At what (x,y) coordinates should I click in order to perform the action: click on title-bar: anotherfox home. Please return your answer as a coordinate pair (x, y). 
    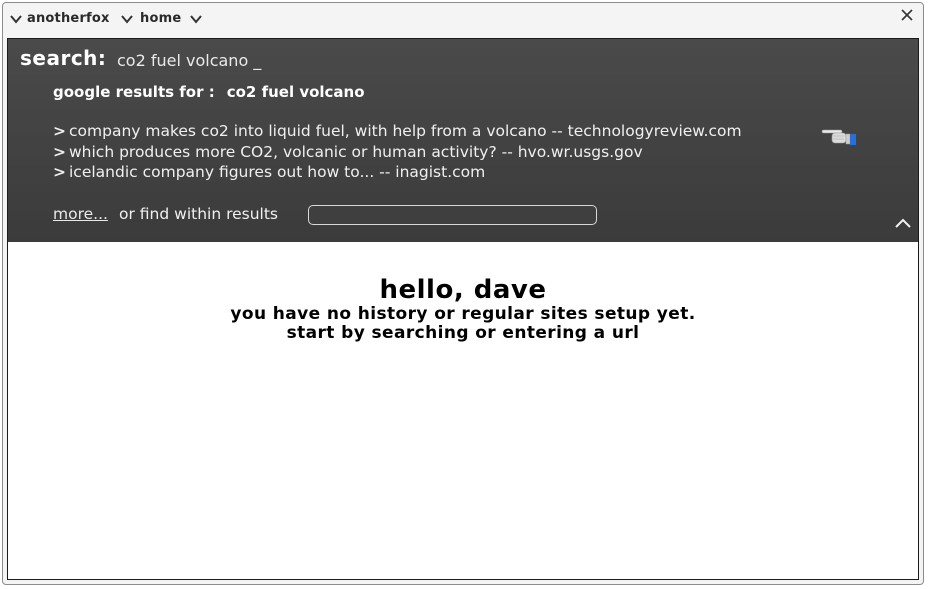
    Looking at the image, I should click on (463, 20).